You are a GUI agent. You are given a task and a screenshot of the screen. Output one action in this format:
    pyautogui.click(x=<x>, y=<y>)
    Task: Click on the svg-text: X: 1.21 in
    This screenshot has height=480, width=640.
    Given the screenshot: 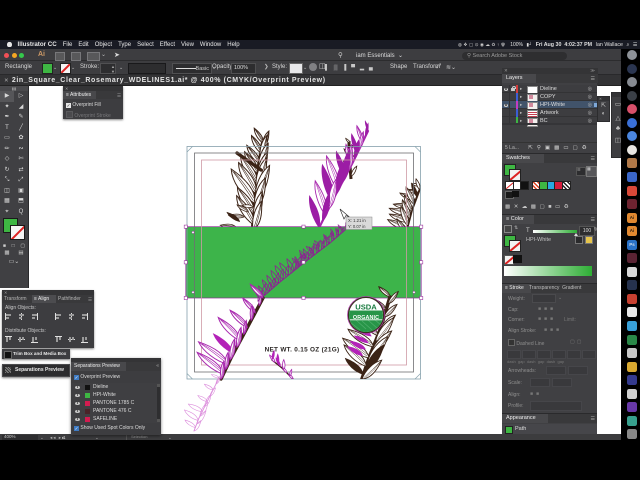 What is the action you would take?
    pyautogui.click(x=357, y=220)
    